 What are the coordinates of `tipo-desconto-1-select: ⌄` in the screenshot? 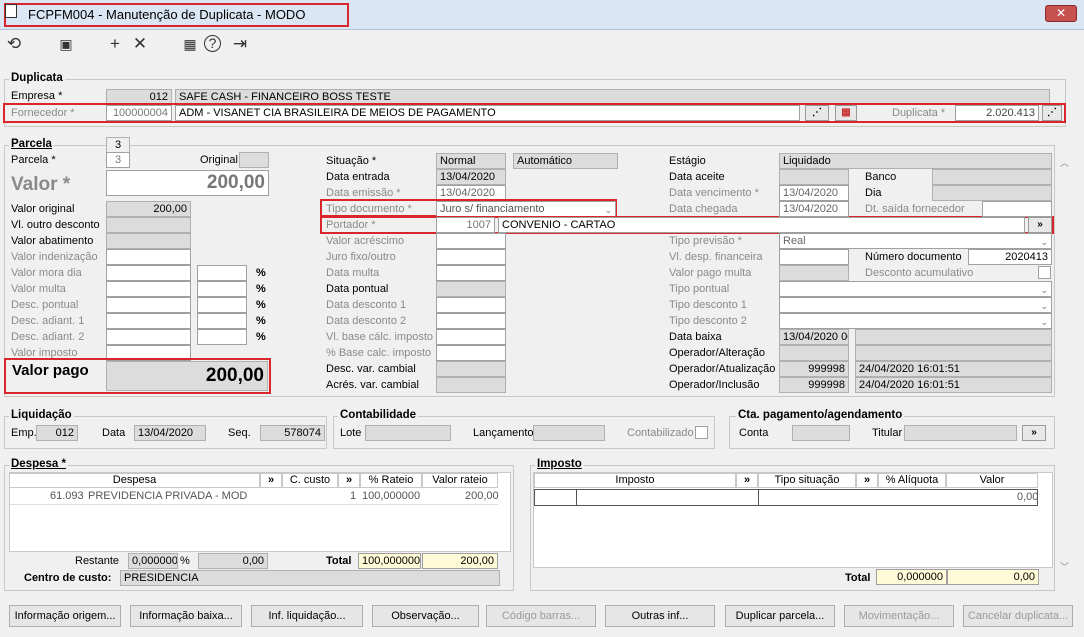 It's located at (915, 305).